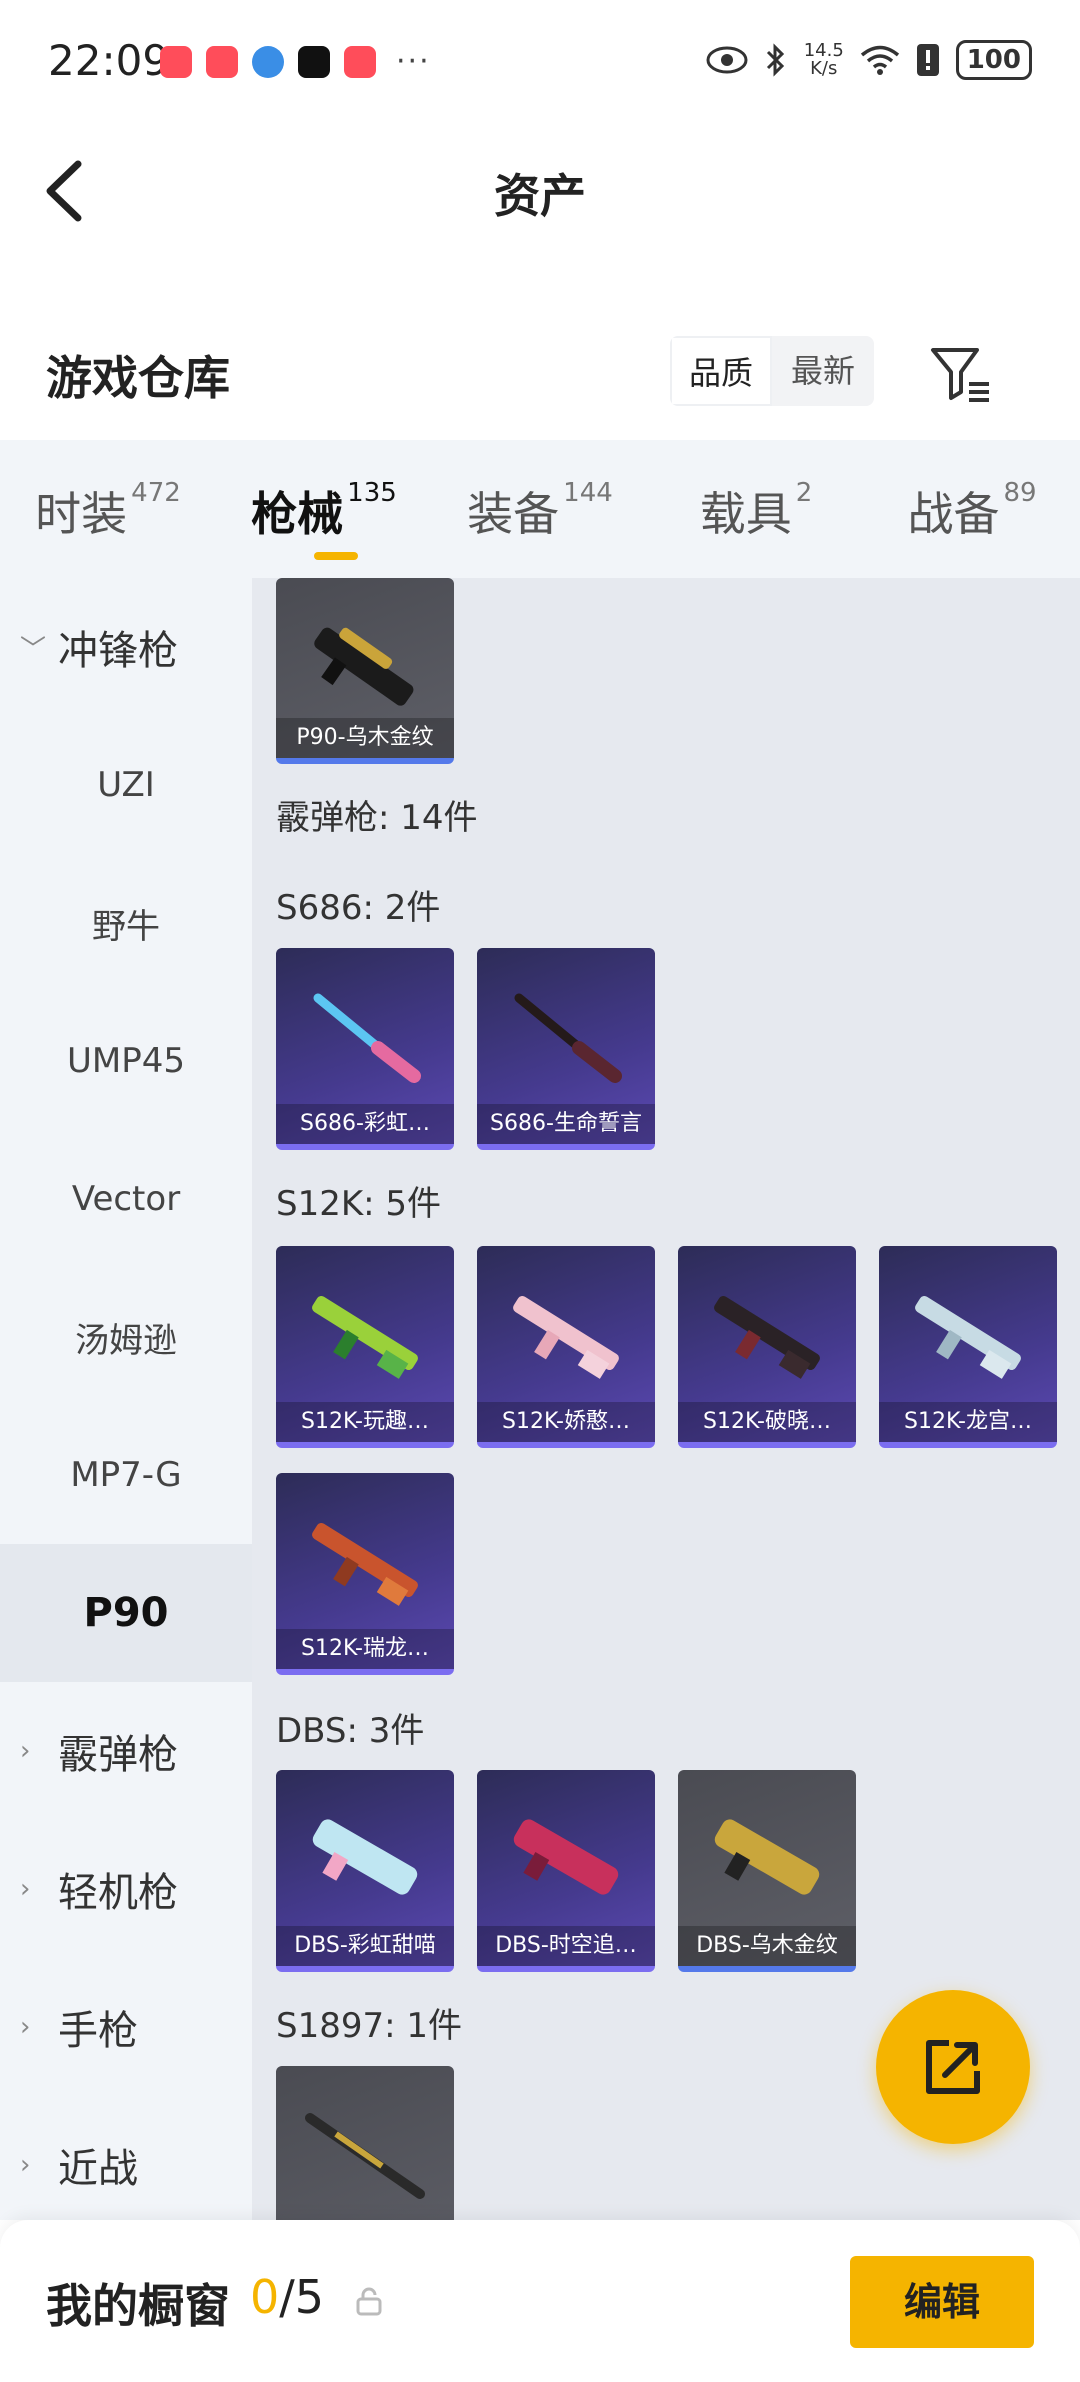 The height and width of the screenshot is (2382, 1080). I want to click on sidebar-item-ump45: UMP45, so click(126, 1061).